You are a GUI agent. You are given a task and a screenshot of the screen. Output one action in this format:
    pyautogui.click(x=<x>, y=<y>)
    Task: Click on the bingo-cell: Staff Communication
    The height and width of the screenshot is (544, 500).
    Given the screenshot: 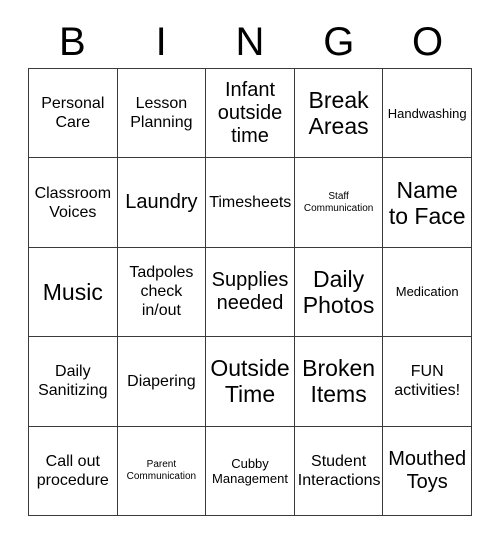 What is the action you would take?
    pyautogui.click(x=339, y=203)
    